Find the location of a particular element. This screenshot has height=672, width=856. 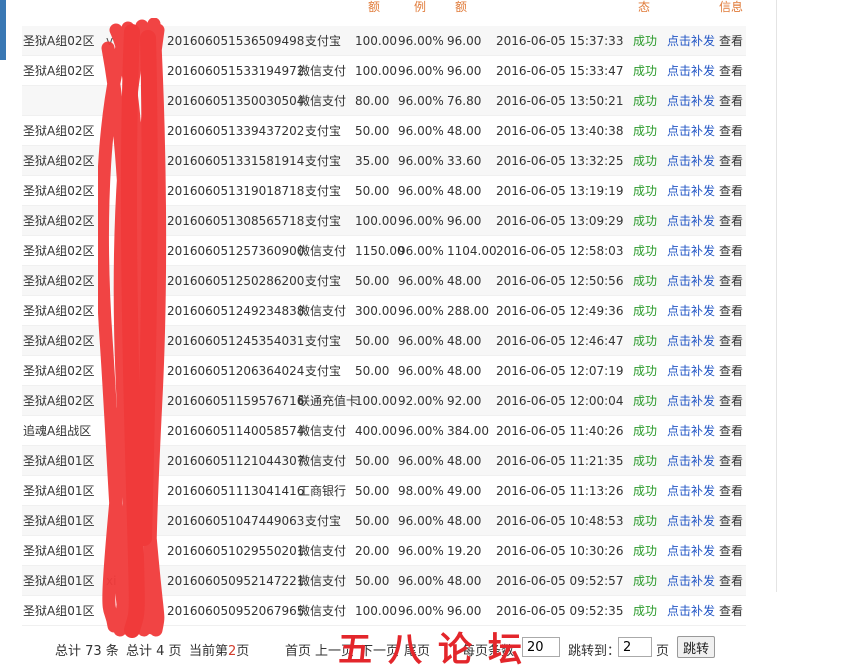

cell-payment-method: 工商银行 is located at coordinates (322, 491).